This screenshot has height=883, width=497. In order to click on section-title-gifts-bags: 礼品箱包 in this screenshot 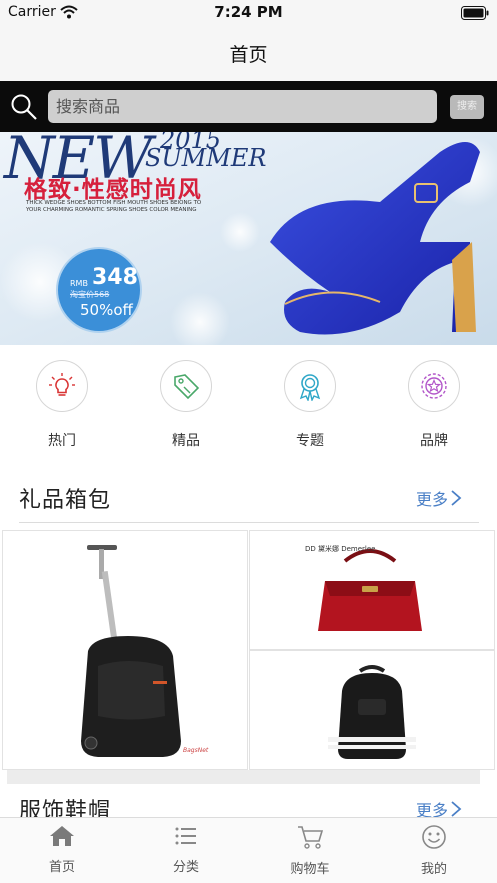, I will do `click(65, 500)`.